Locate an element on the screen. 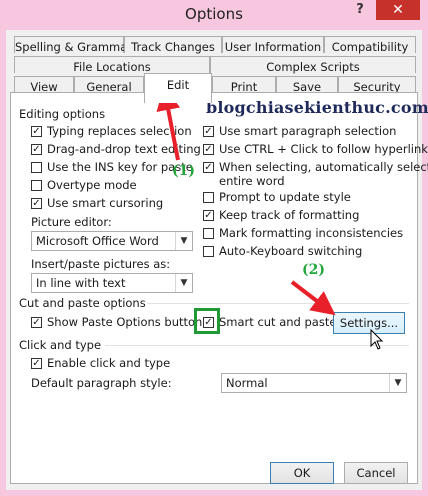 The image size is (428, 496). arrow-step1-icon is located at coordinates (168, 123).